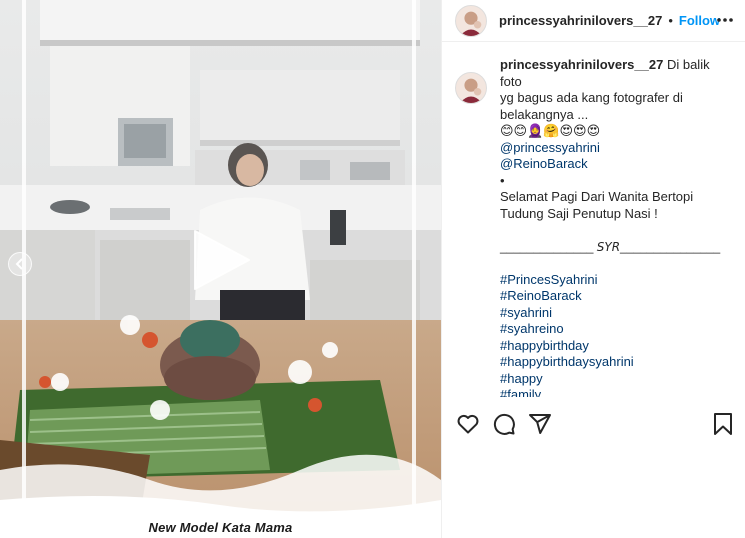 The image size is (745, 538). Describe the element at coordinates (615, 164) in the screenshot. I see `mention-link: @ReinoBarack` at that location.